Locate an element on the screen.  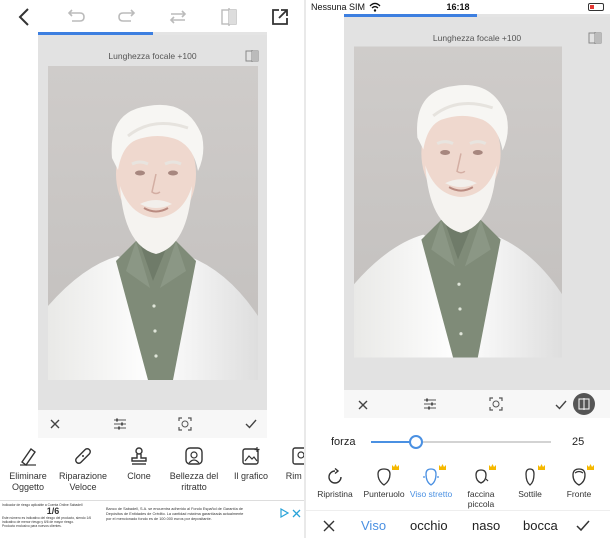
redo-icon is located at coordinates (127, 17).